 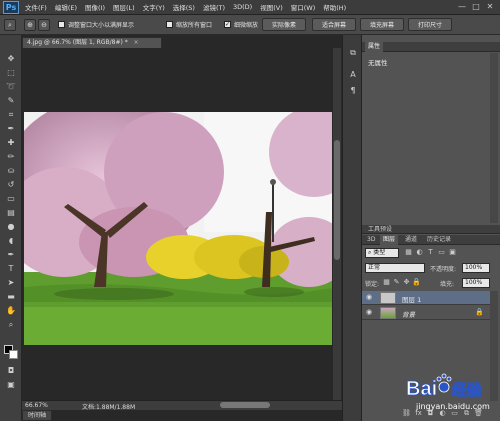 I want to click on watermark-brand: Bai, so click(x=421, y=389).